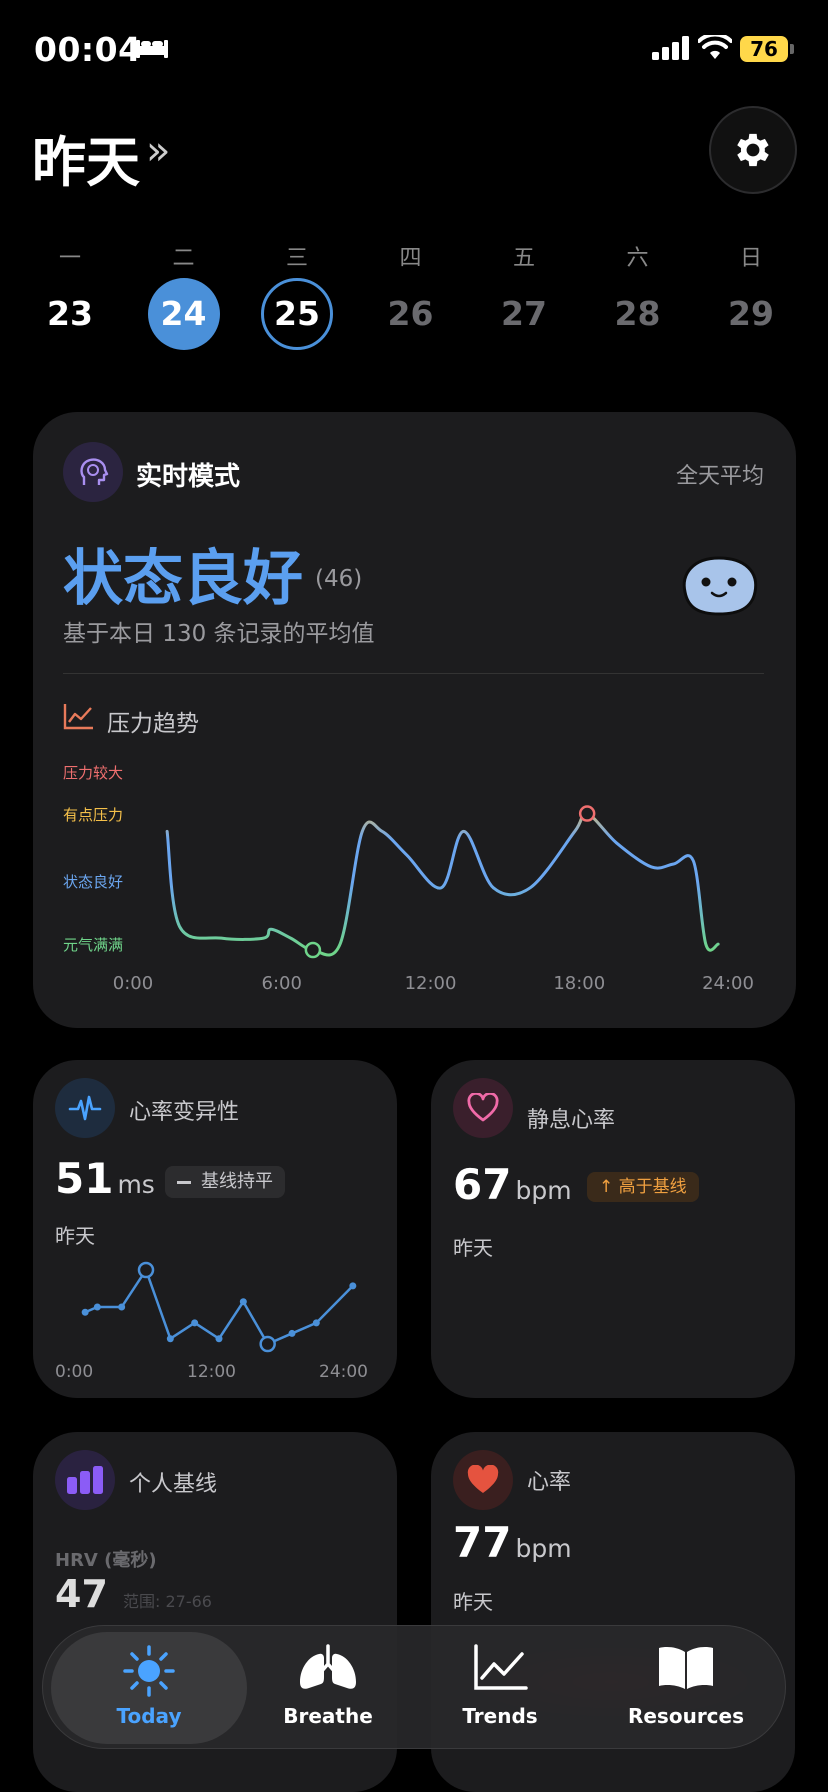 Image resolution: width=828 pixels, height=1792 pixels. Describe the element at coordinates (81, 1594) in the screenshot. I see `baseline-value: 47` at that location.